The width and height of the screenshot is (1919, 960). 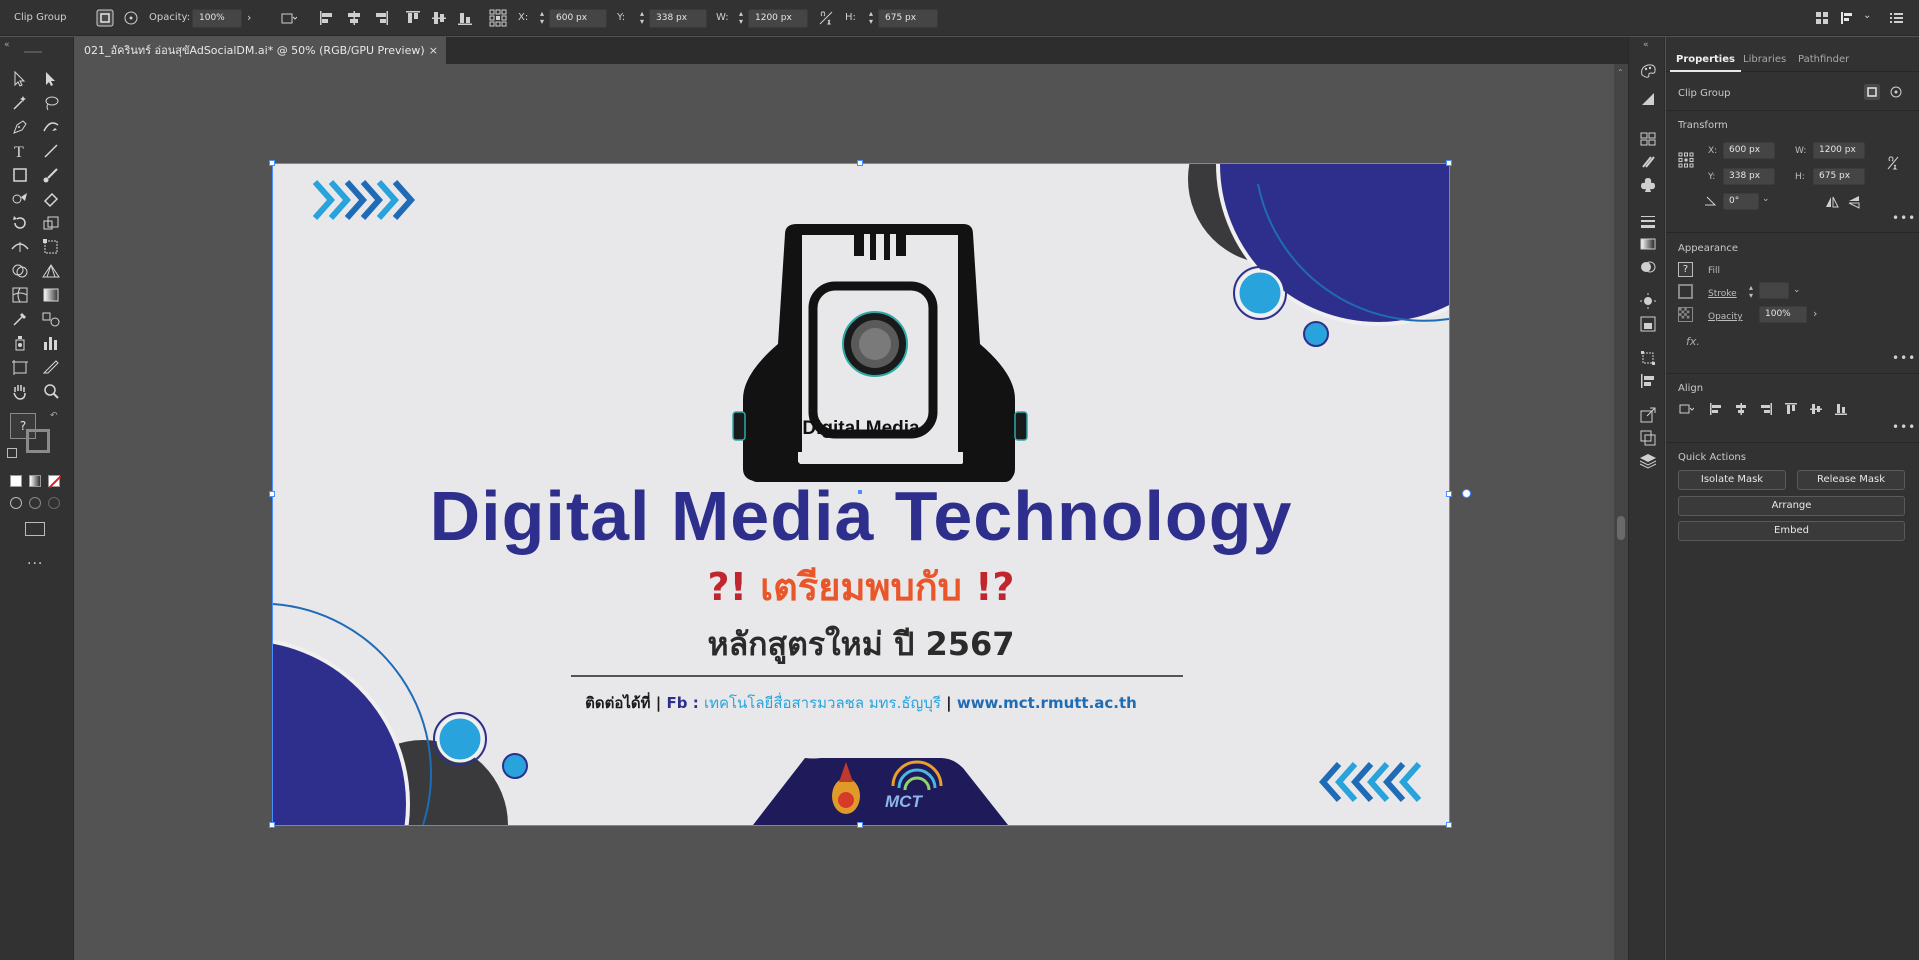 What do you see at coordinates (327, 18) in the screenshot?
I see `align-left-icon` at bounding box center [327, 18].